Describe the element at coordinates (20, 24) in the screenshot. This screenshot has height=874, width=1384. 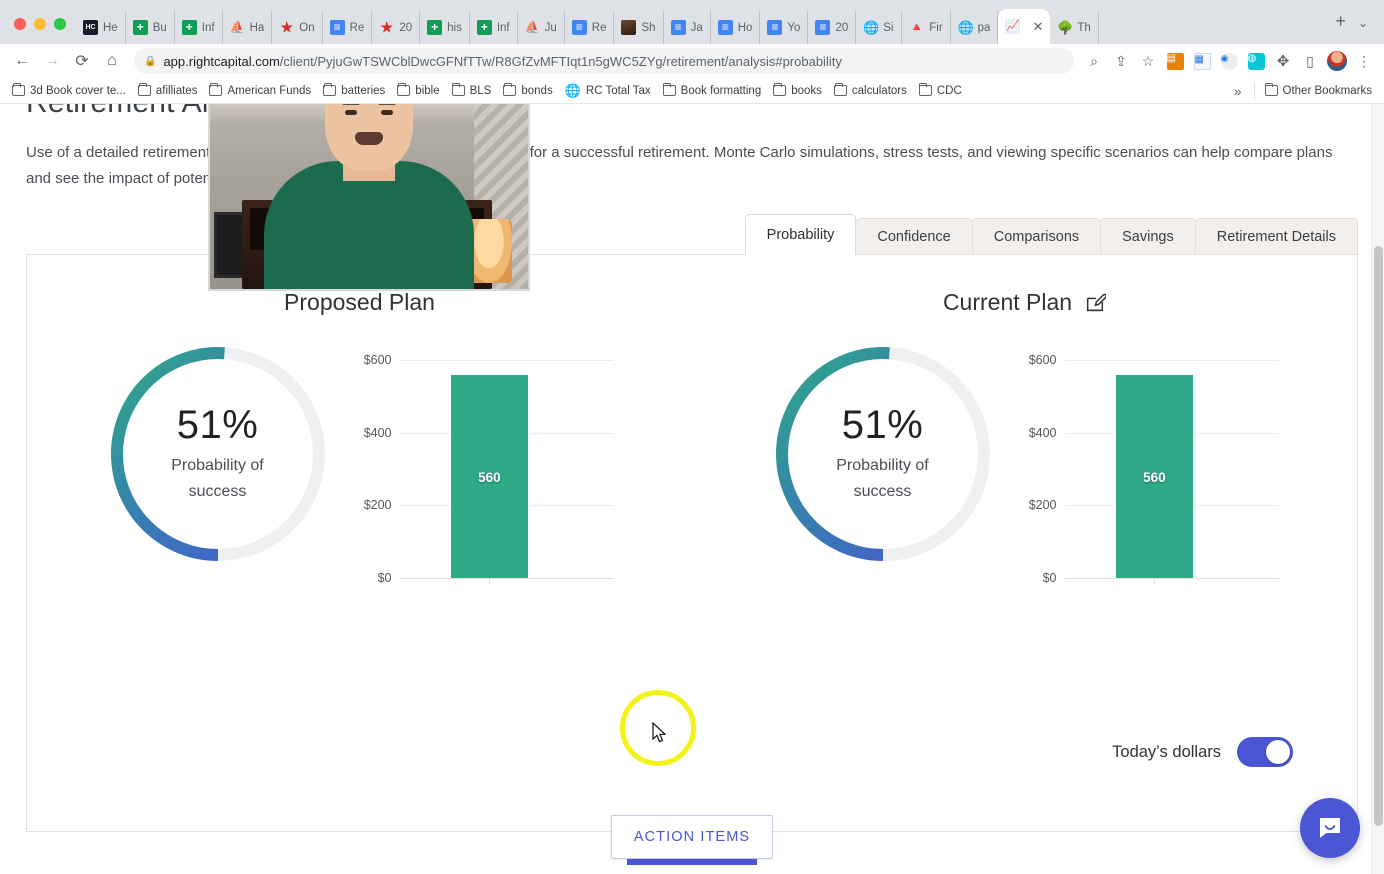
I see `close-window-button` at that location.